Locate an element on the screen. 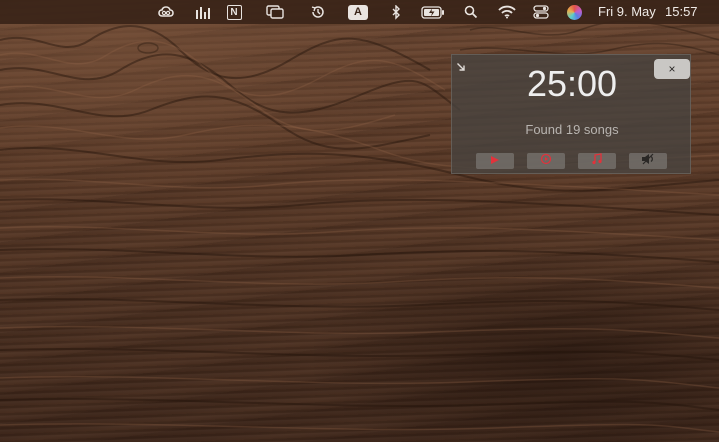 This screenshot has height=442, width=719. siri-icon is located at coordinates (574, 12).